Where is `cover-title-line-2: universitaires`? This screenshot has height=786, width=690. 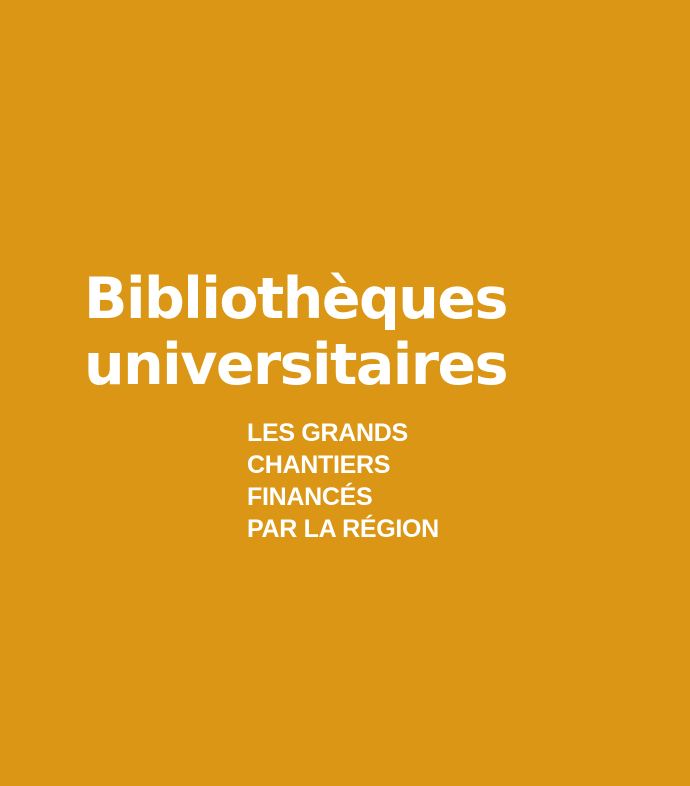 cover-title-line-2: universitaires is located at coordinates (296, 365).